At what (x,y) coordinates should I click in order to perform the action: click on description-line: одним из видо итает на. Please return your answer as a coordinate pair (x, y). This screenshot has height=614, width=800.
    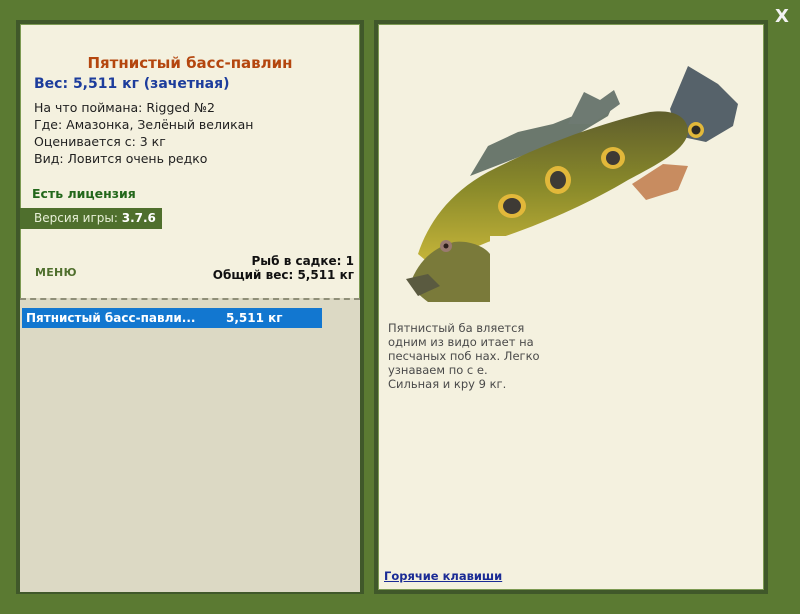
    Looking at the image, I should click on (461, 342).